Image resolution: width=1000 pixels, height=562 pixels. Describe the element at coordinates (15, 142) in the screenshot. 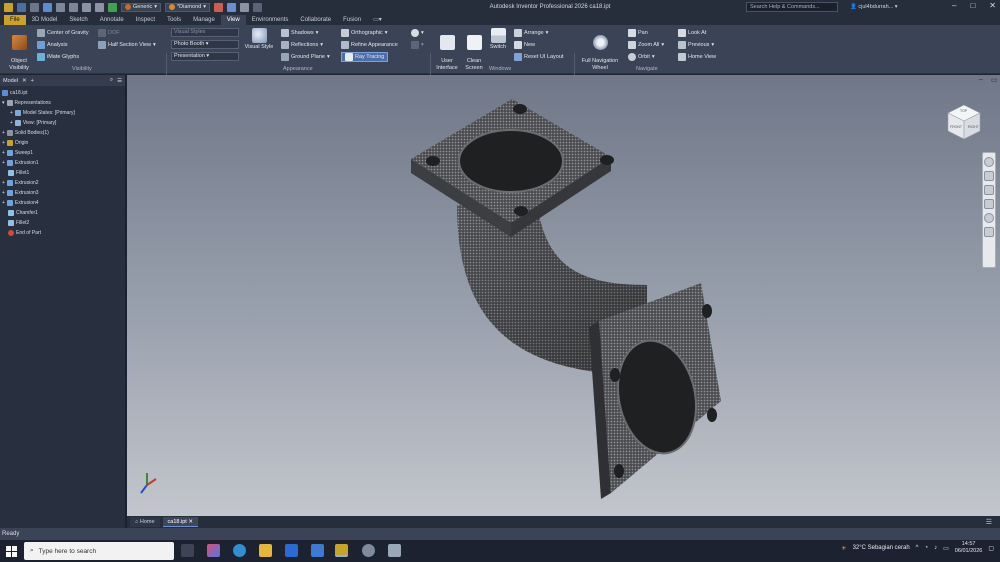

I see `tree-item-origin: + Origin` at that location.